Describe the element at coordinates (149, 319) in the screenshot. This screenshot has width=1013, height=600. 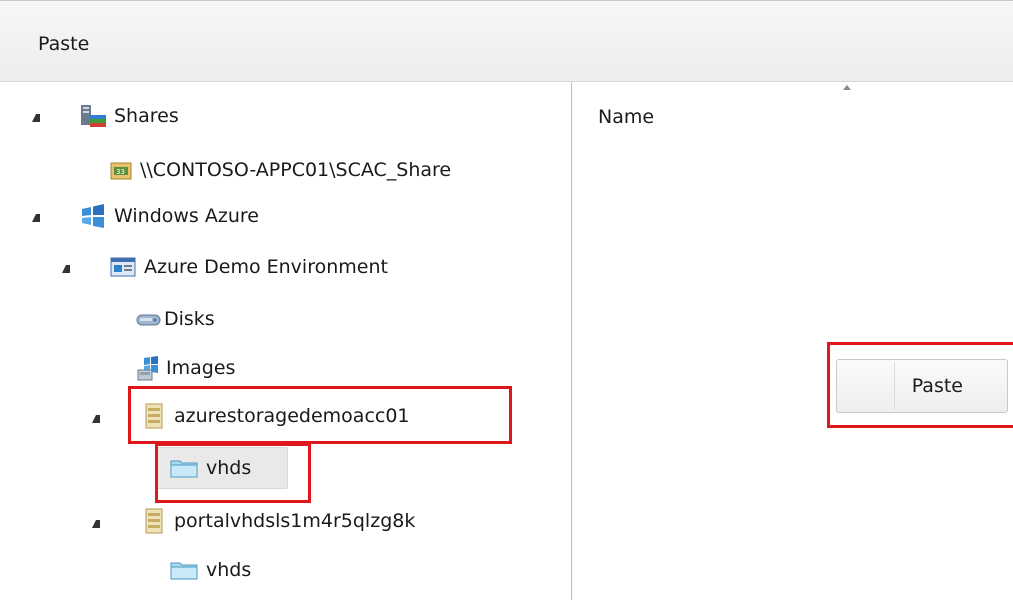
I see `disk-icon` at that location.